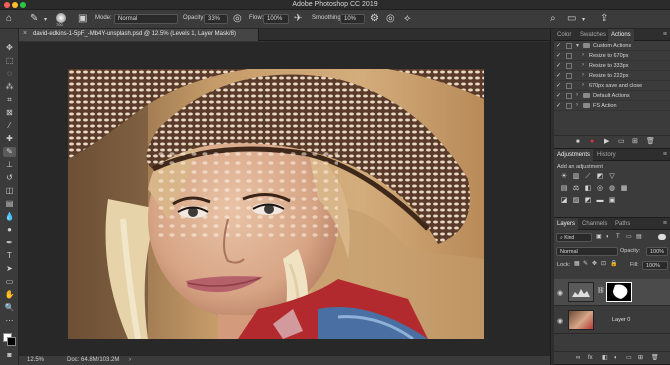 Image resolution: width=670 pixels, height=365 pixels. What do you see at coordinates (35, 360) in the screenshot?
I see `zoom-level: 12.5%` at bounding box center [35, 360].